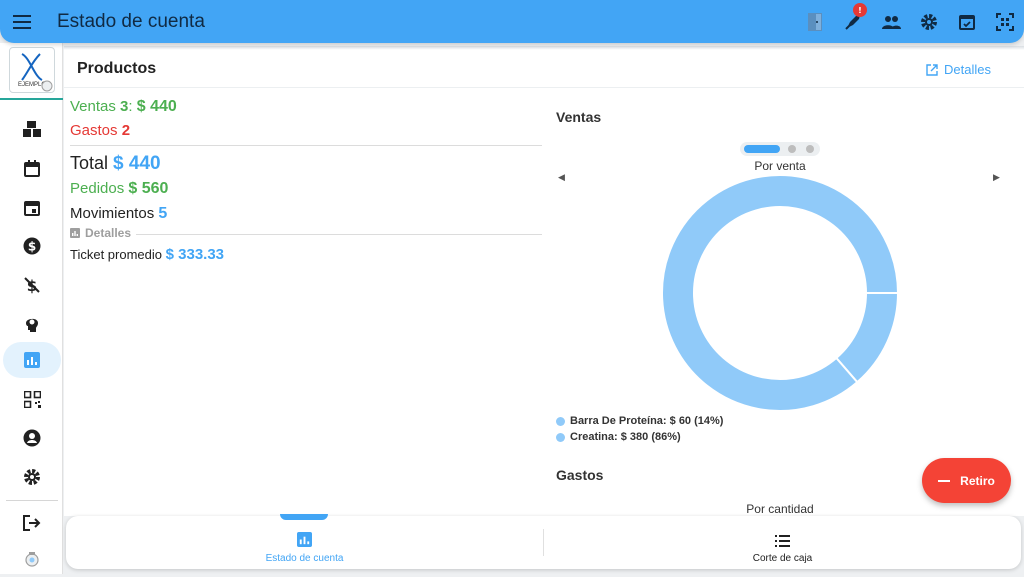 The height and width of the screenshot is (577, 1024). Describe the element at coordinates (580, 475) in the screenshot. I see `gastos-section-title: Gastos` at that location.